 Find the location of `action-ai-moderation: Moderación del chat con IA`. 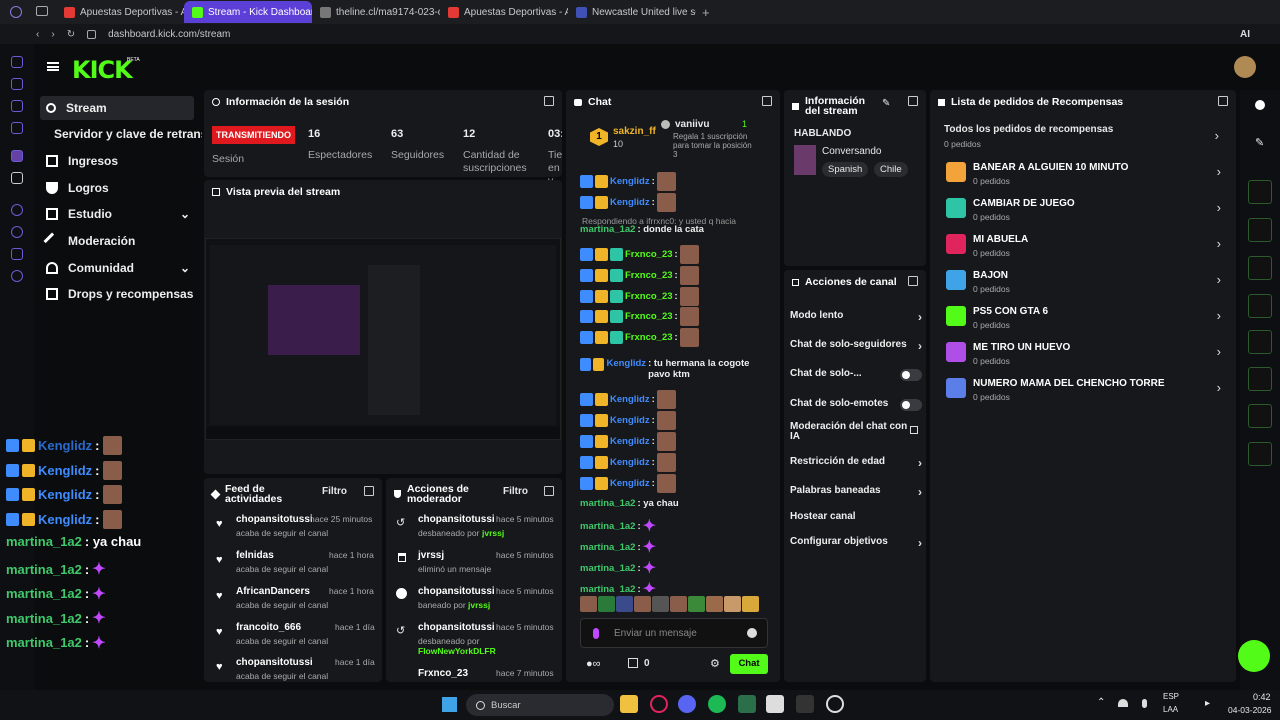

action-ai-moderation: Moderación del chat con IA is located at coordinates (854, 432).